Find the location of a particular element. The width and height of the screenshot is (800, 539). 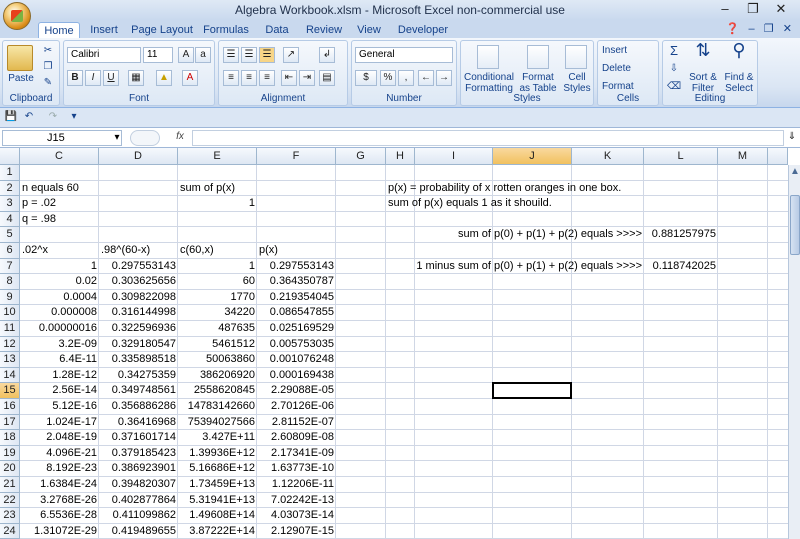

save-icon: 💾 is located at coordinates (11, 116).